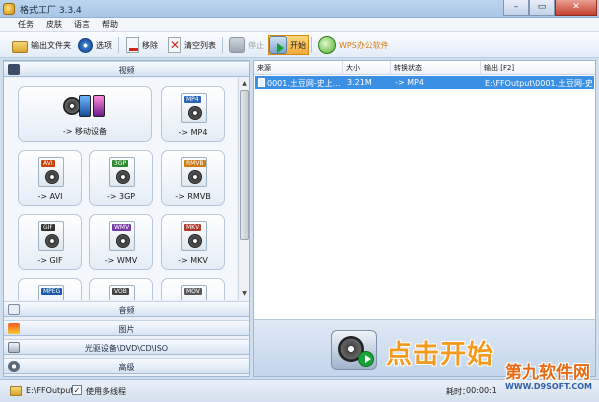  What do you see at coordinates (106, 391) in the screenshot?
I see `multithread-label: 使用多线程` at bounding box center [106, 391].